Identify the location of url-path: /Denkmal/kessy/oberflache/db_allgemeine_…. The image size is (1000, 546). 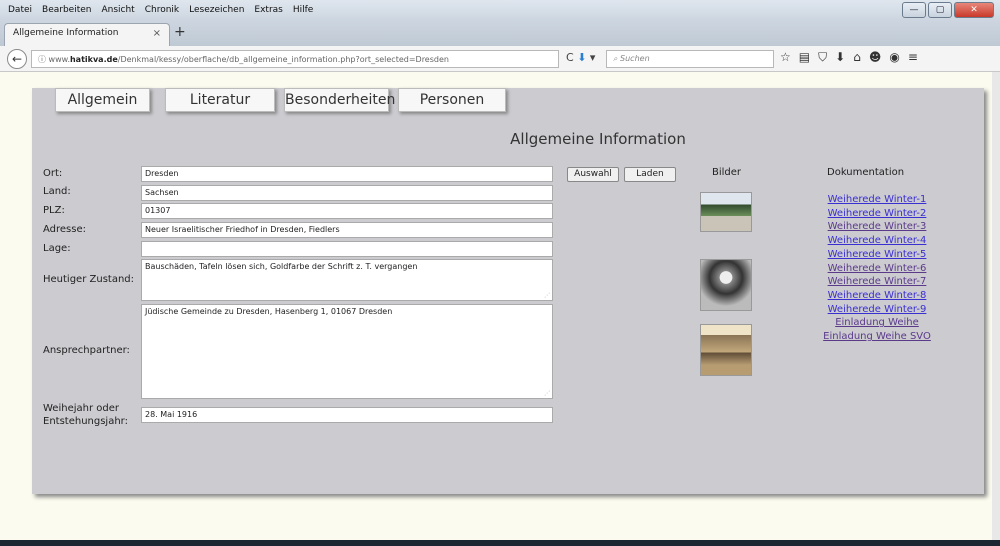
(283, 59).